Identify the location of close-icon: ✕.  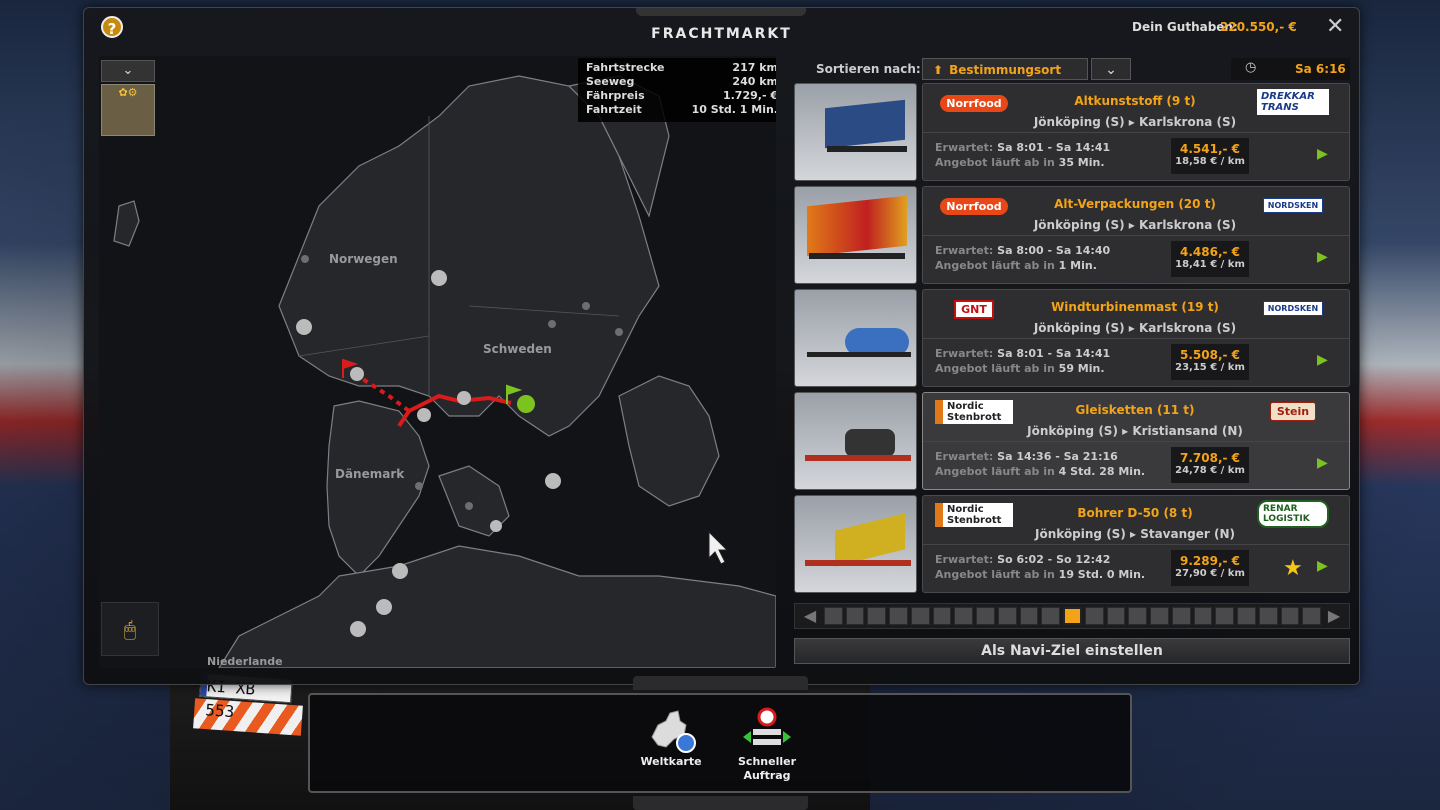
(1335, 26).